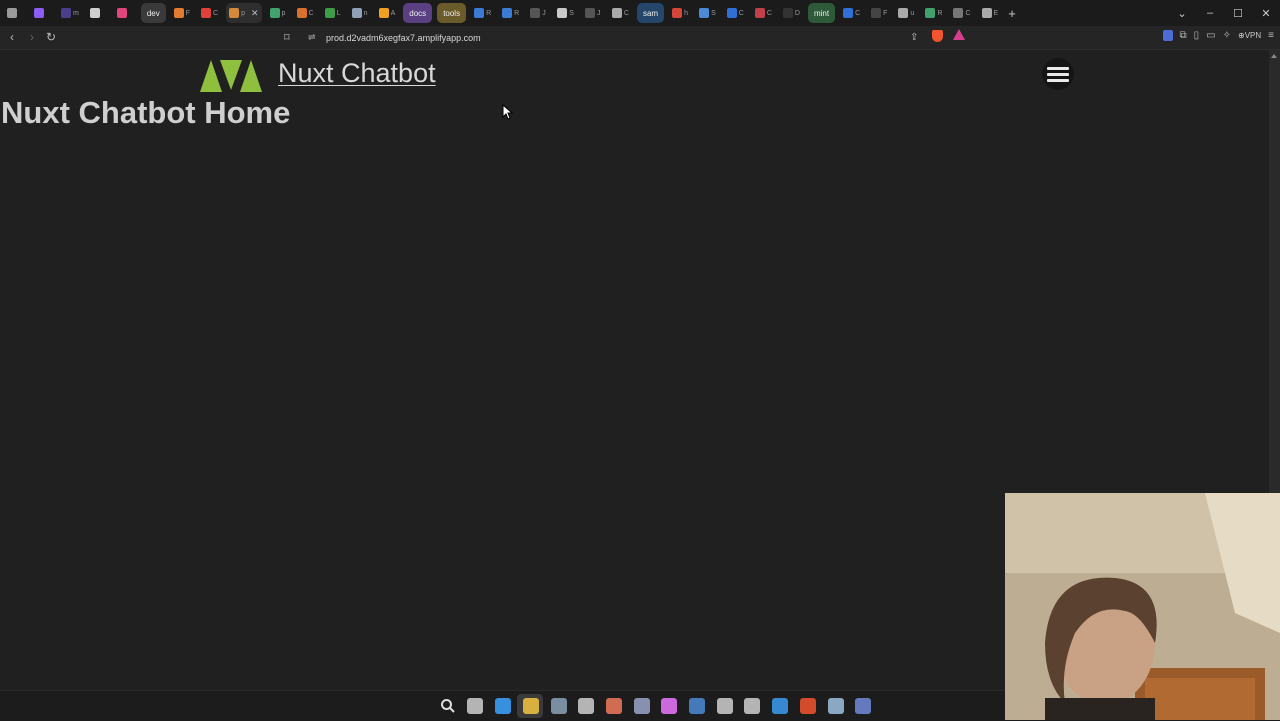  I want to click on steam-icon, so click(836, 706).